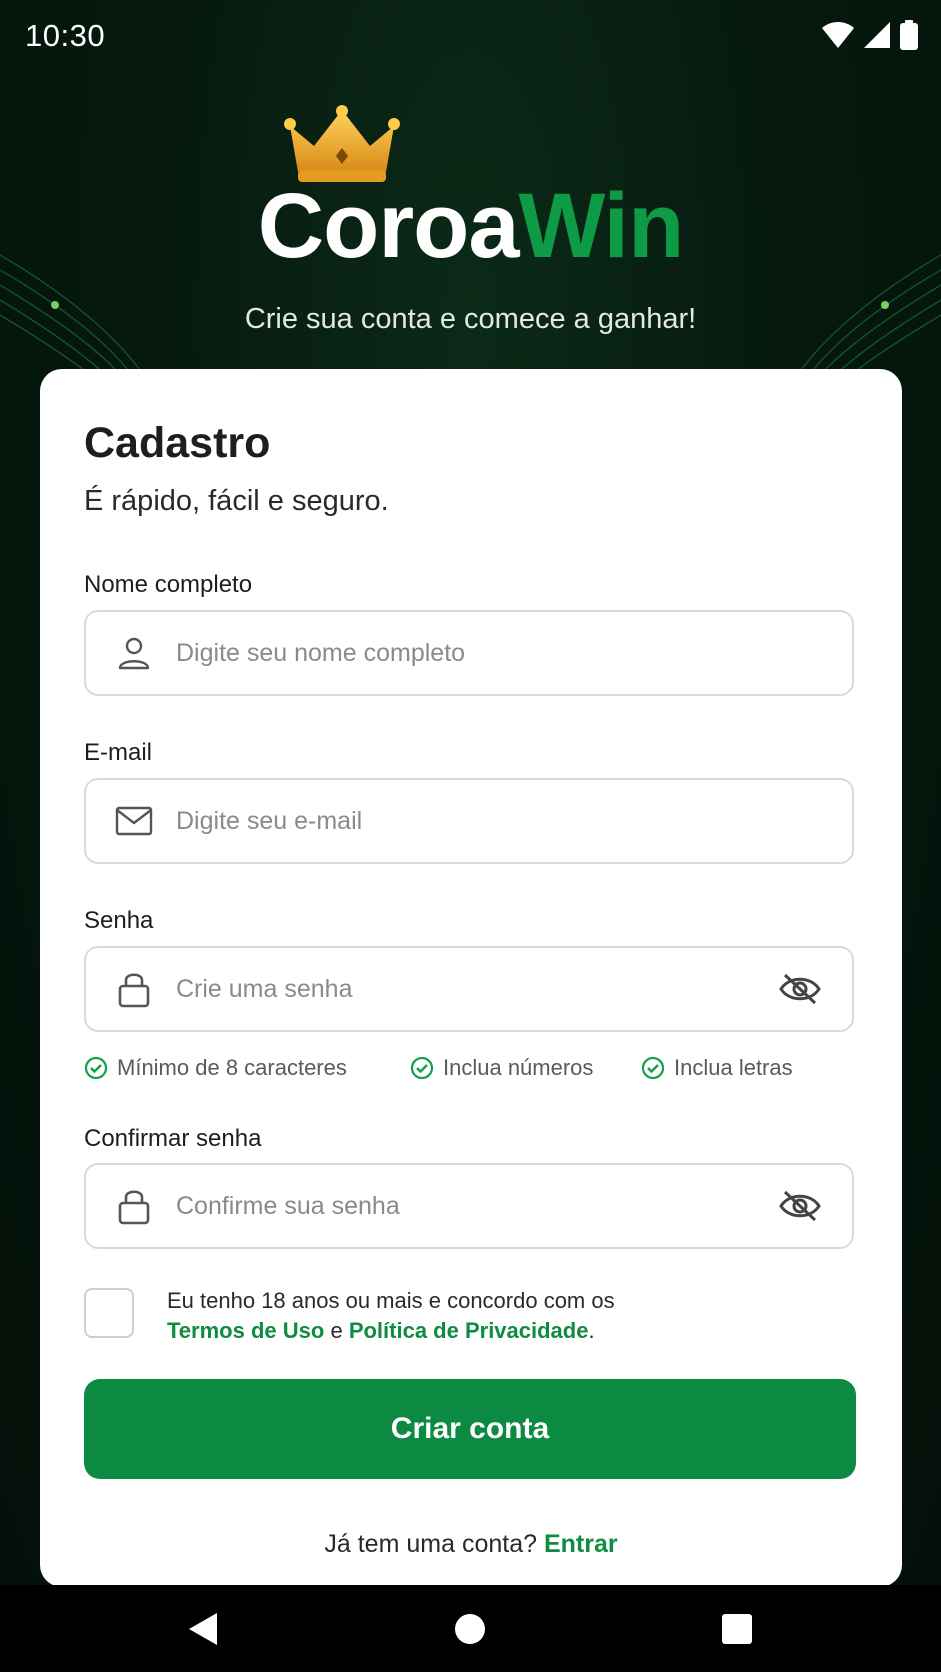 The width and height of the screenshot is (941, 1672). I want to click on status-bar: 10:30, so click(470, 37).